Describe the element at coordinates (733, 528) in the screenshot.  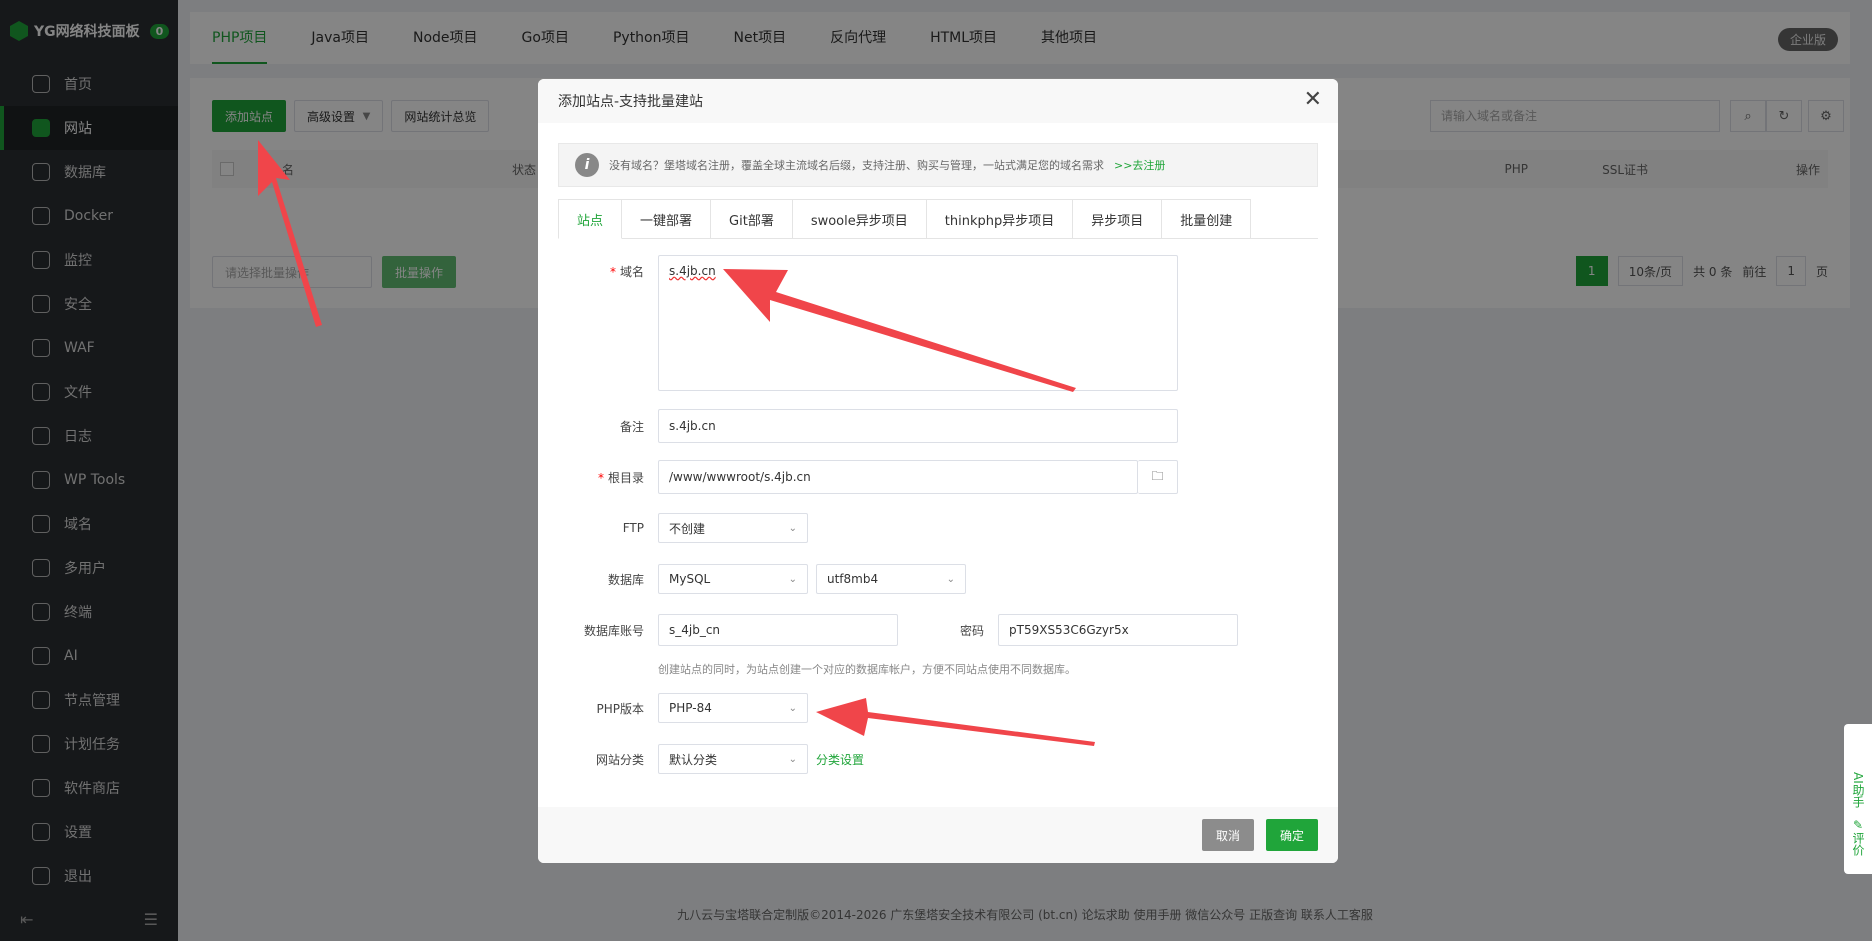
I see `ftp-select: 不创建 ⌄` at that location.